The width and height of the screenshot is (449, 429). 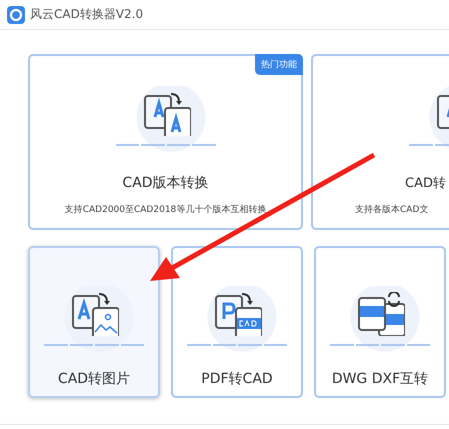 I want to click on card-title: CAD版本转换, so click(x=165, y=183).